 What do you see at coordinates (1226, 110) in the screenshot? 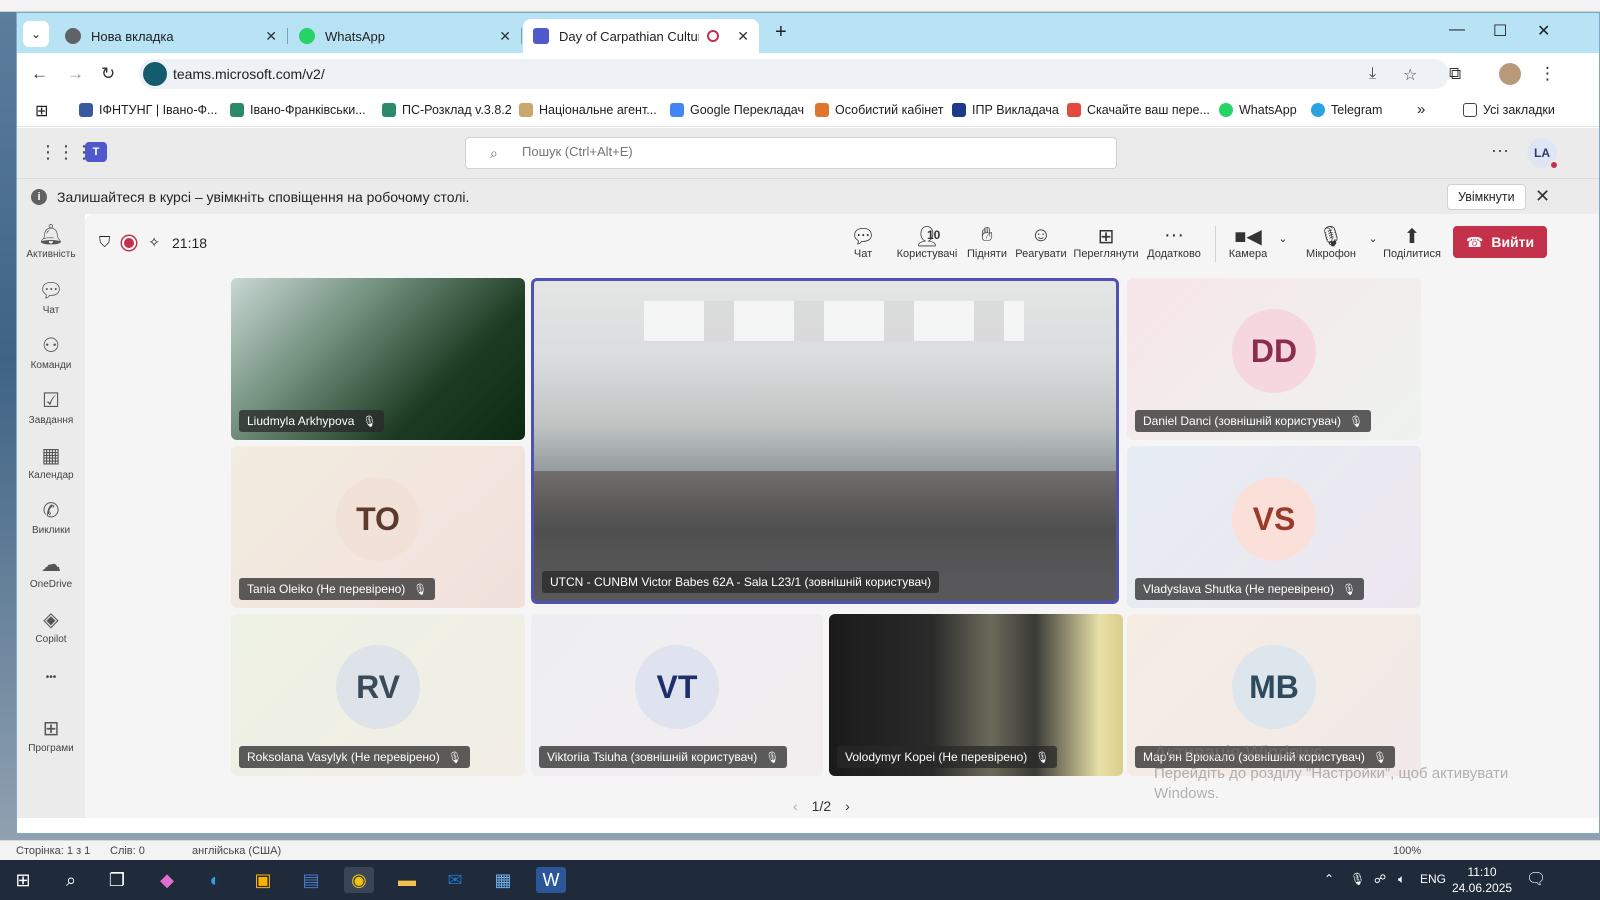
I see `whatsapp-icon` at bounding box center [1226, 110].